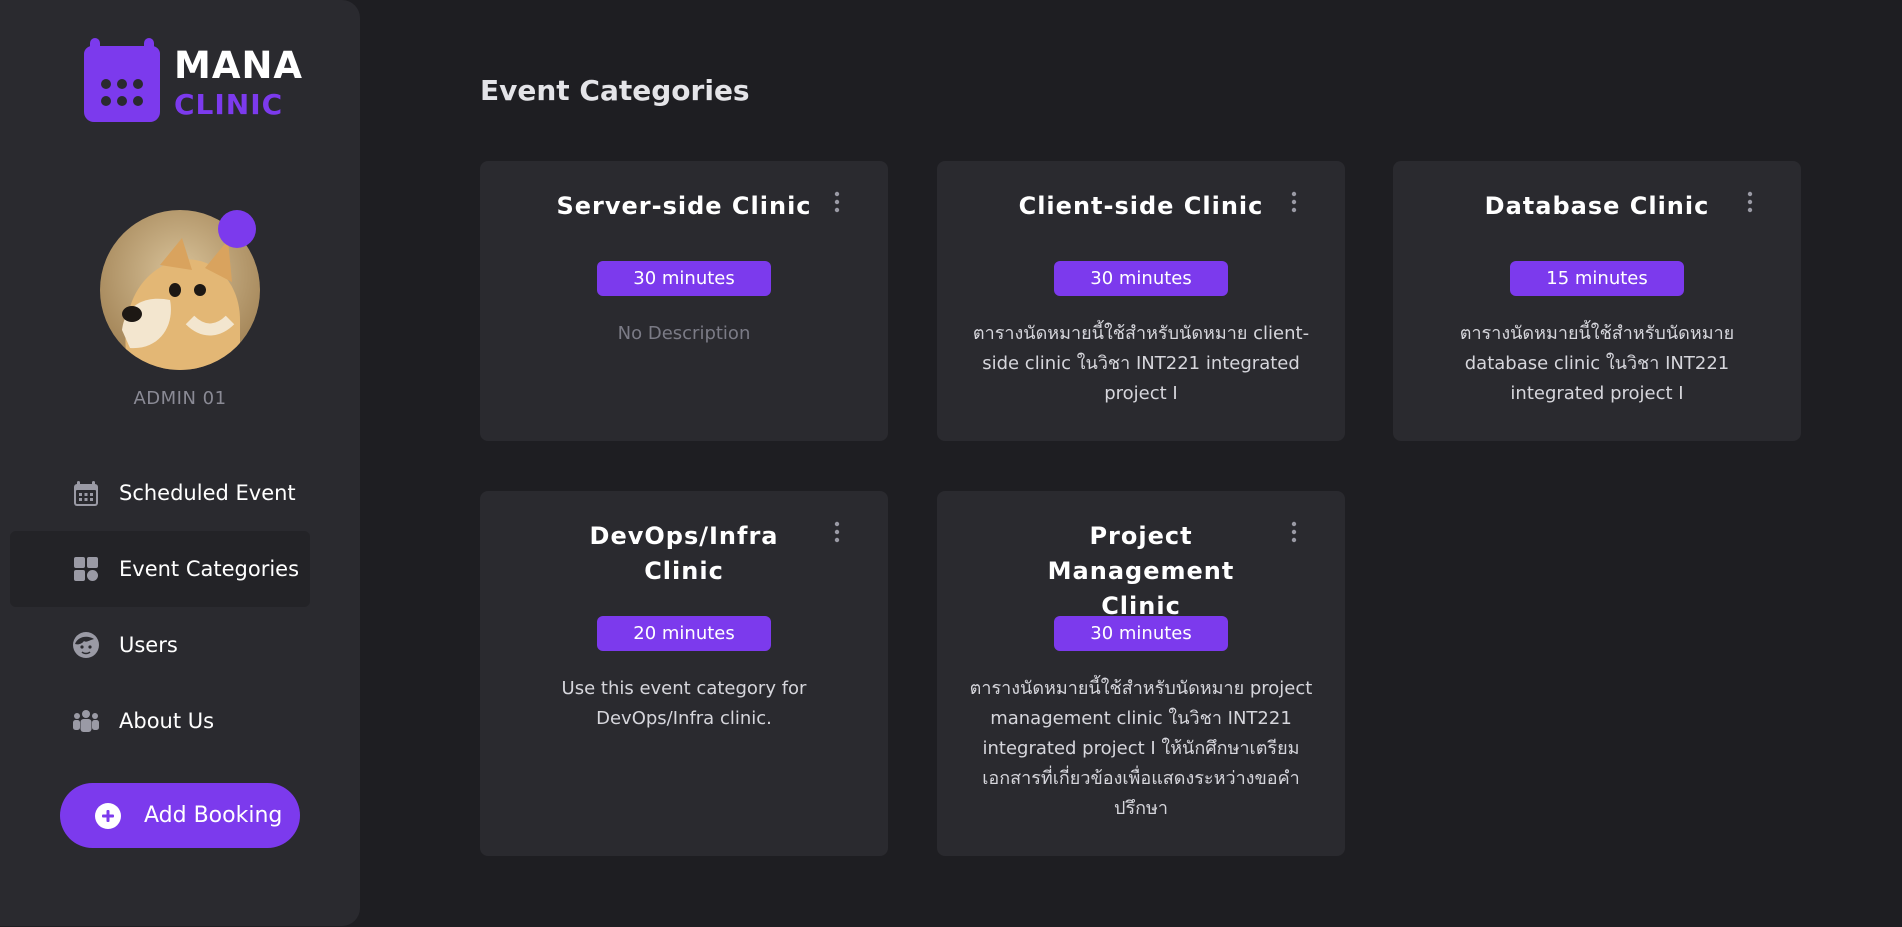  What do you see at coordinates (1141, 571) in the screenshot?
I see `card-title: Project Management Clinic` at bounding box center [1141, 571].